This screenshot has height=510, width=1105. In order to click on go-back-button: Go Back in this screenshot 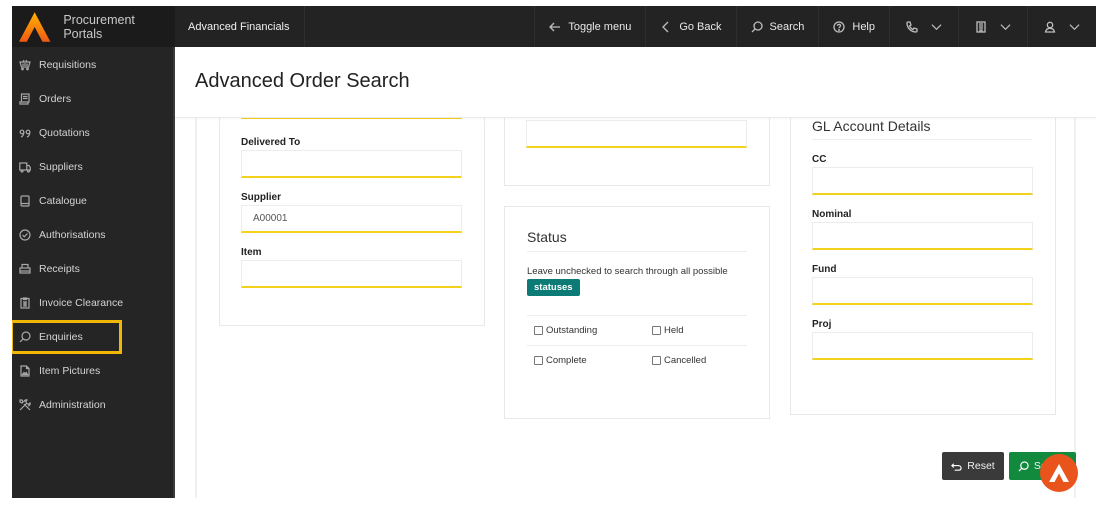, I will do `click(690, 26)`.